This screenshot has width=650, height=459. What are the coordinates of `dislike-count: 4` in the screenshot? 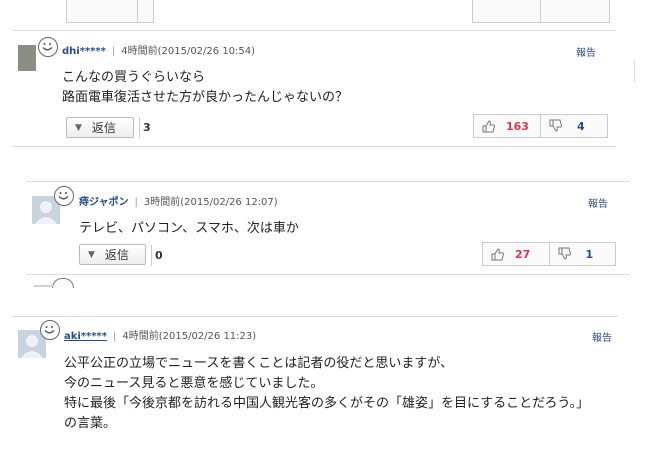 It's located at (581, 126).